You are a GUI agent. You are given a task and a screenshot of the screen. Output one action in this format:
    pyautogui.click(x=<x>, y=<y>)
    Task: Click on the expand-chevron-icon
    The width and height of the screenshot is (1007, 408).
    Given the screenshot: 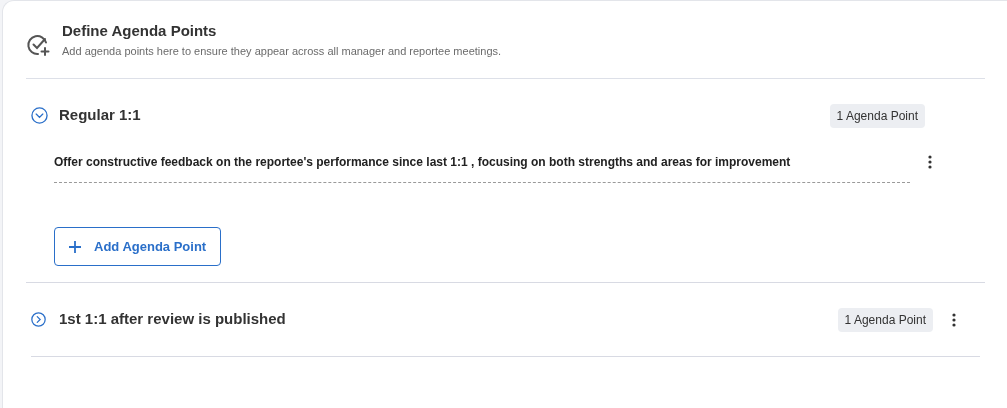 What is the action you would take?
    pyautogui.click(x=38, y=319)
    